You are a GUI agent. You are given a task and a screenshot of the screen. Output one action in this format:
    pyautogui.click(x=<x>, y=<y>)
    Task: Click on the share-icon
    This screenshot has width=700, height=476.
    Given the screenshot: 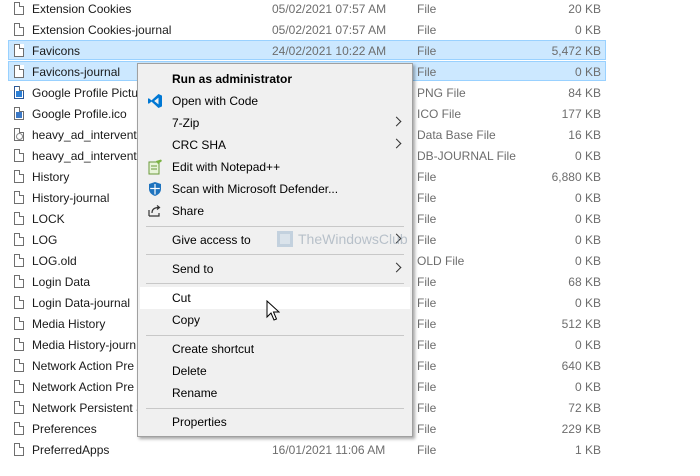 What is the action you would take?
    pyautogui.click(x=154, y=211)
    